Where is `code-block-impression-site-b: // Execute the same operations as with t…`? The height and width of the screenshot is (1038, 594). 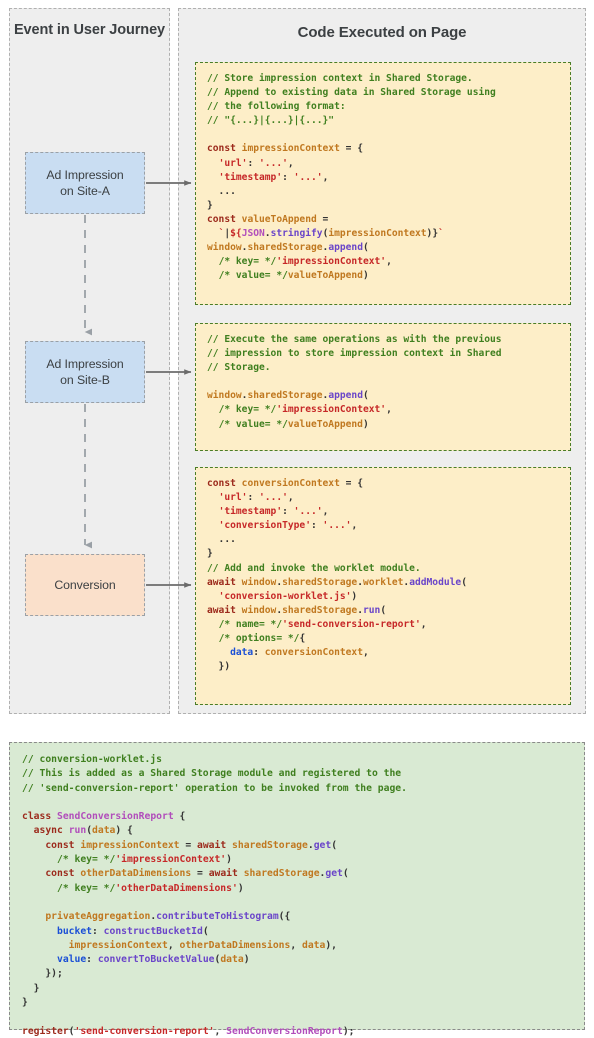
code-block-impression-site-b: // Execute the same operations as with t… is located at coordinates (383, 387).